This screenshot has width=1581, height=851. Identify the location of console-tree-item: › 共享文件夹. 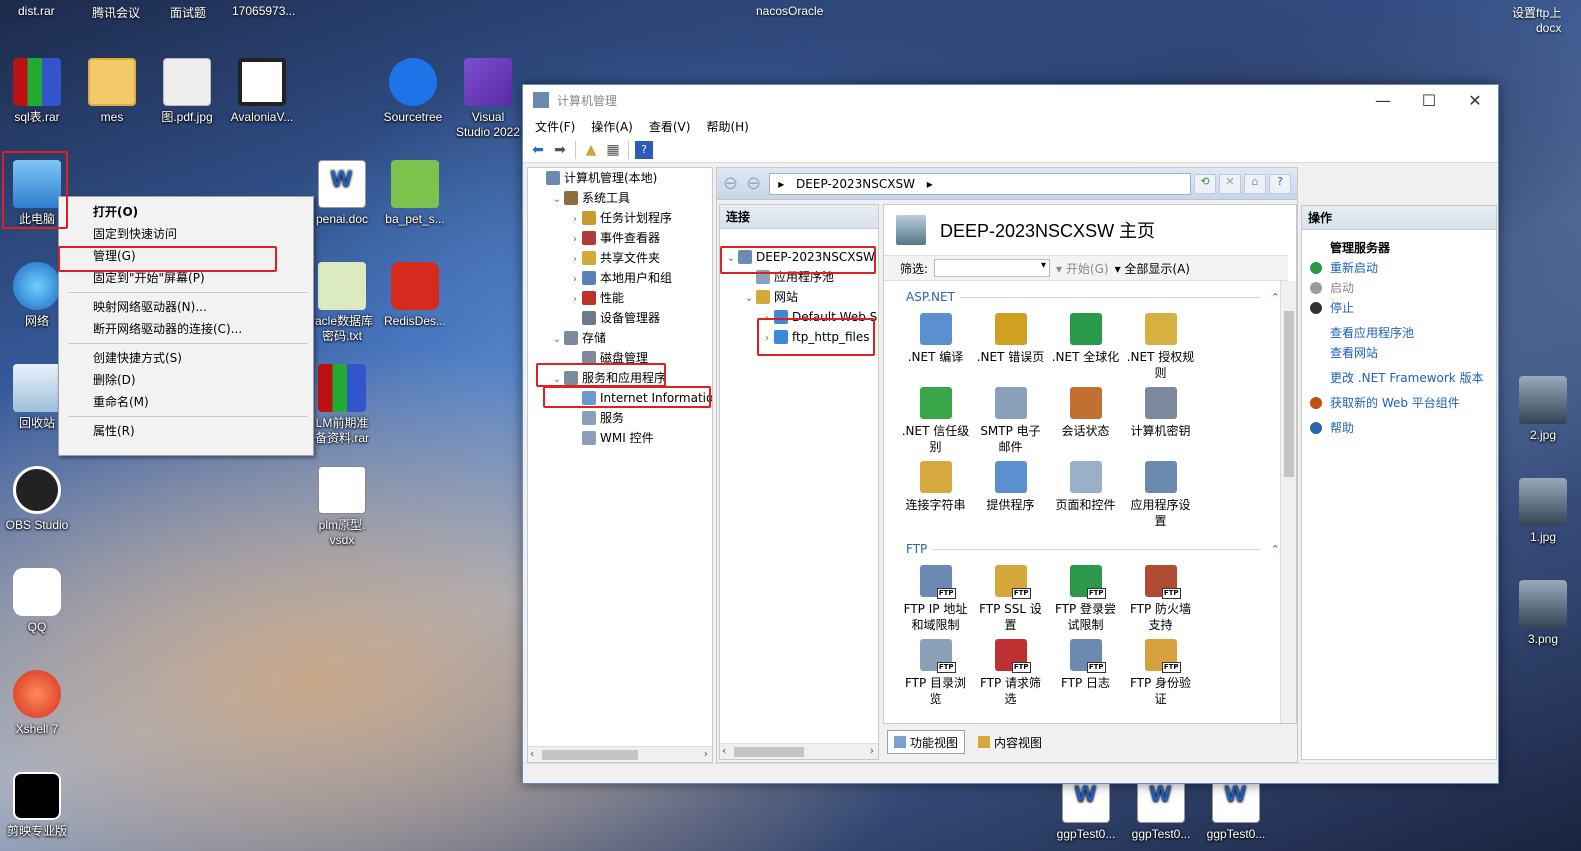
(620, 258).